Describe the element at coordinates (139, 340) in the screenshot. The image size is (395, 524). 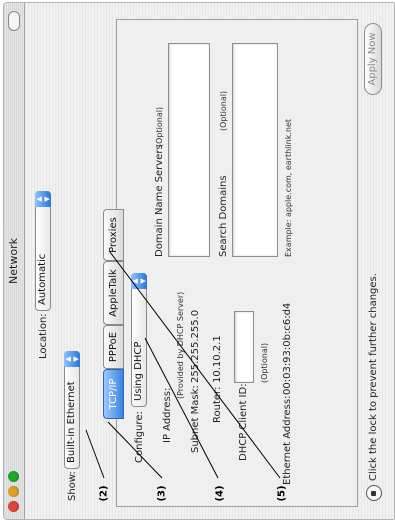
I see `configure-popup: Using DHCP ▲ ▼` at that location.